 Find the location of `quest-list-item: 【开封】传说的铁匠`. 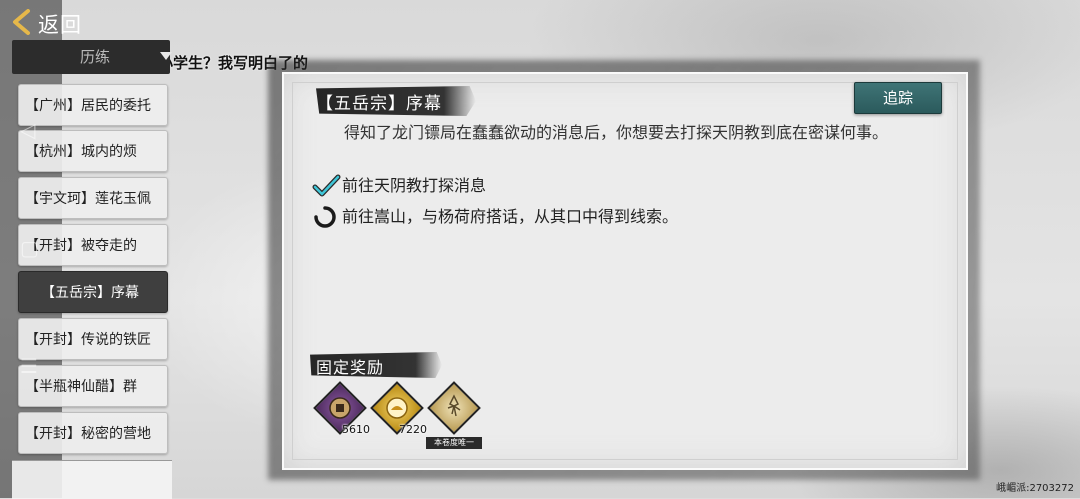

quest-list-item: 【开封】传说的铁匠 is located at coordinates (93, 339).